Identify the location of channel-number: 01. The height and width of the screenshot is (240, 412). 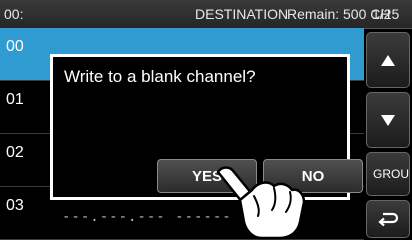
(15, 99).